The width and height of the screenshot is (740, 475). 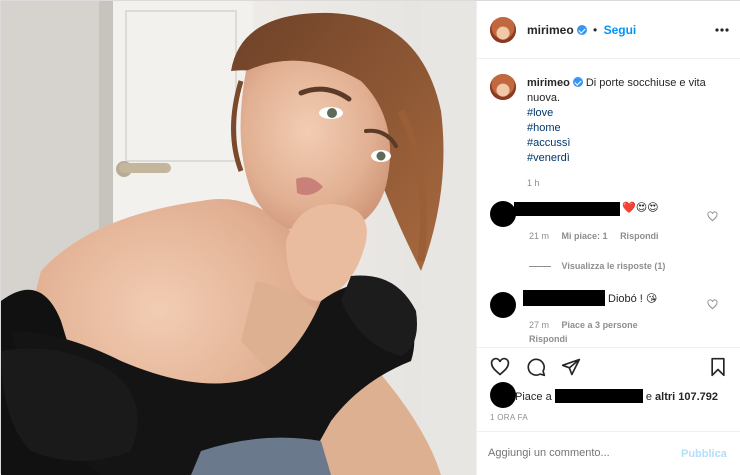 I want to click on caption-username: mirimeo, so click(x=548, y=83).